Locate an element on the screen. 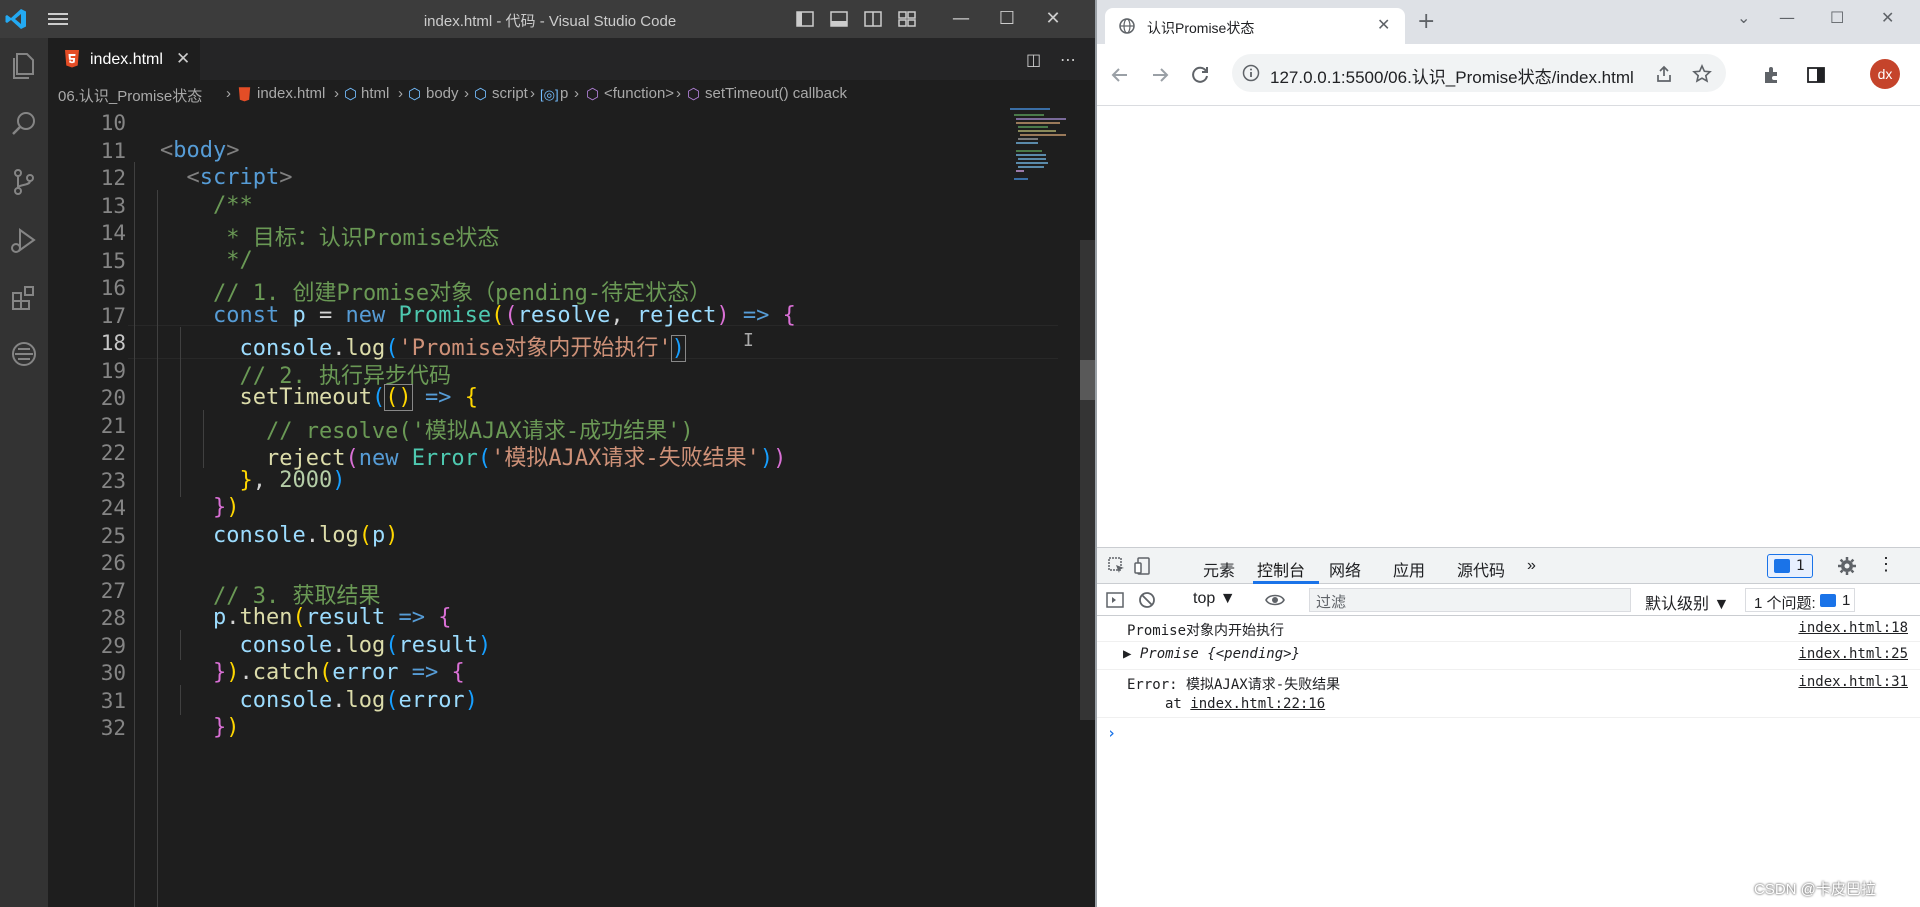 This screenshot has width=1920, height=907. settings-gear-icon is located at coordinates (1847, 566).